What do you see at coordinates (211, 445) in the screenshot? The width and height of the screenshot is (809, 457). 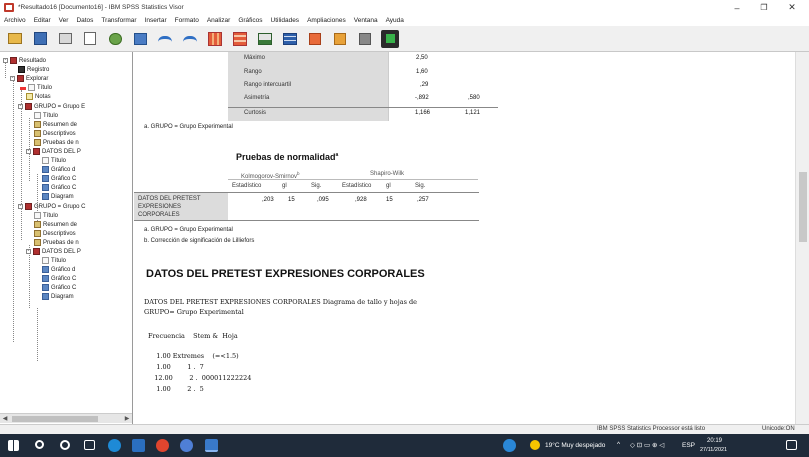 I see `spss-taskbar-icon` at bounding box center [211, 445].